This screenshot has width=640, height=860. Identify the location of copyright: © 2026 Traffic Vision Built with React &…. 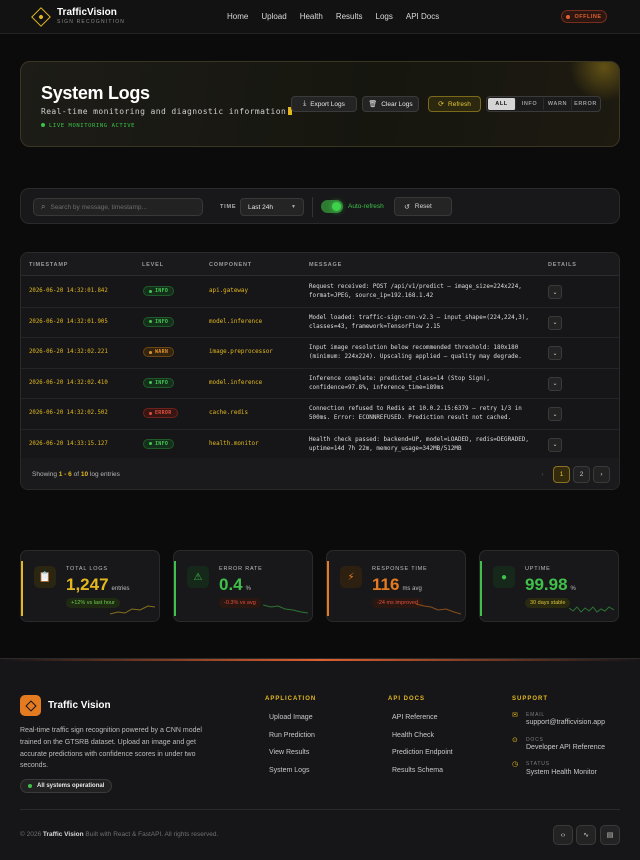
(119, 834).